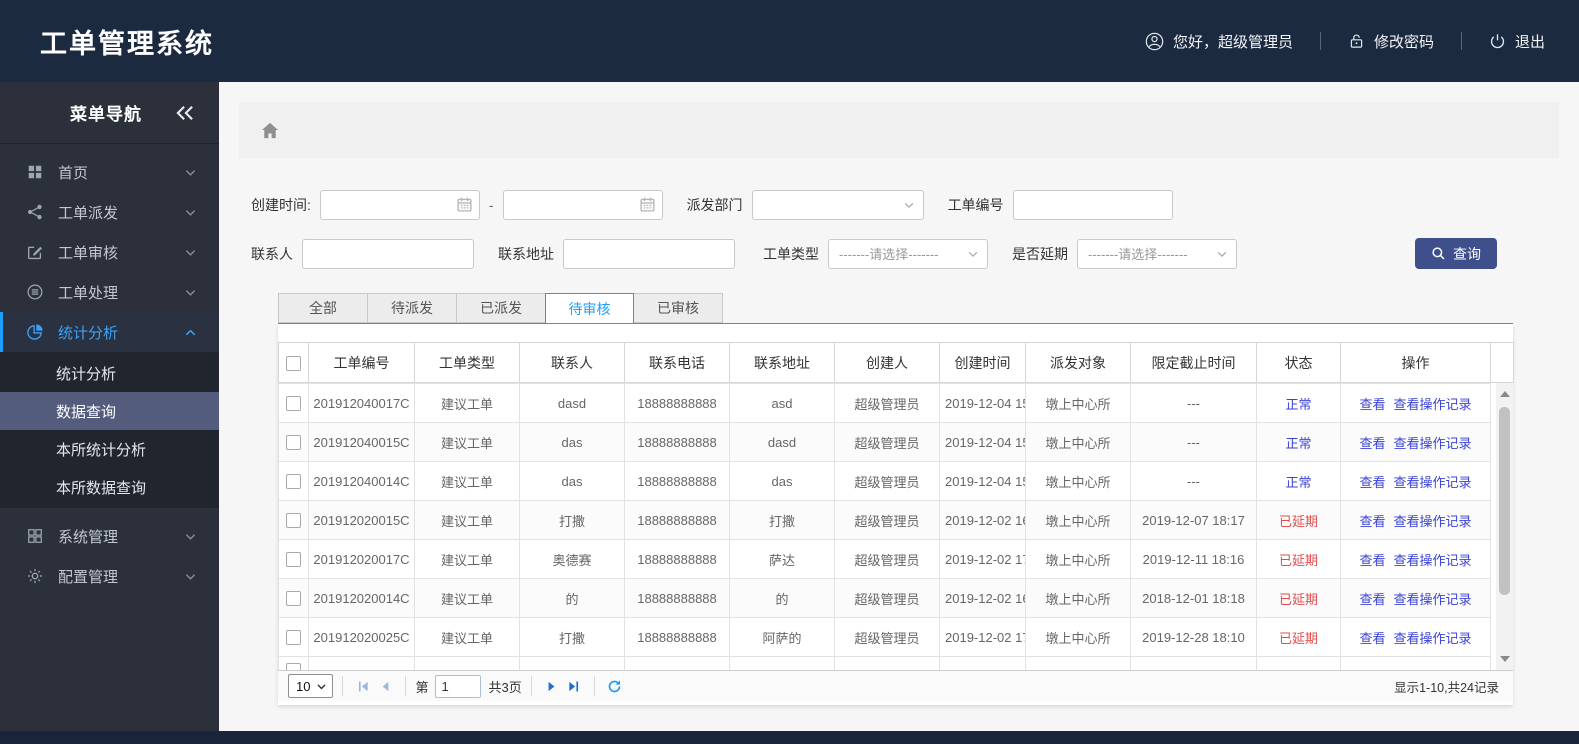  What do you see at coordinates (1154, 41) in the screenshot?
I see `user-icon` at bounding box center [1154, 41].